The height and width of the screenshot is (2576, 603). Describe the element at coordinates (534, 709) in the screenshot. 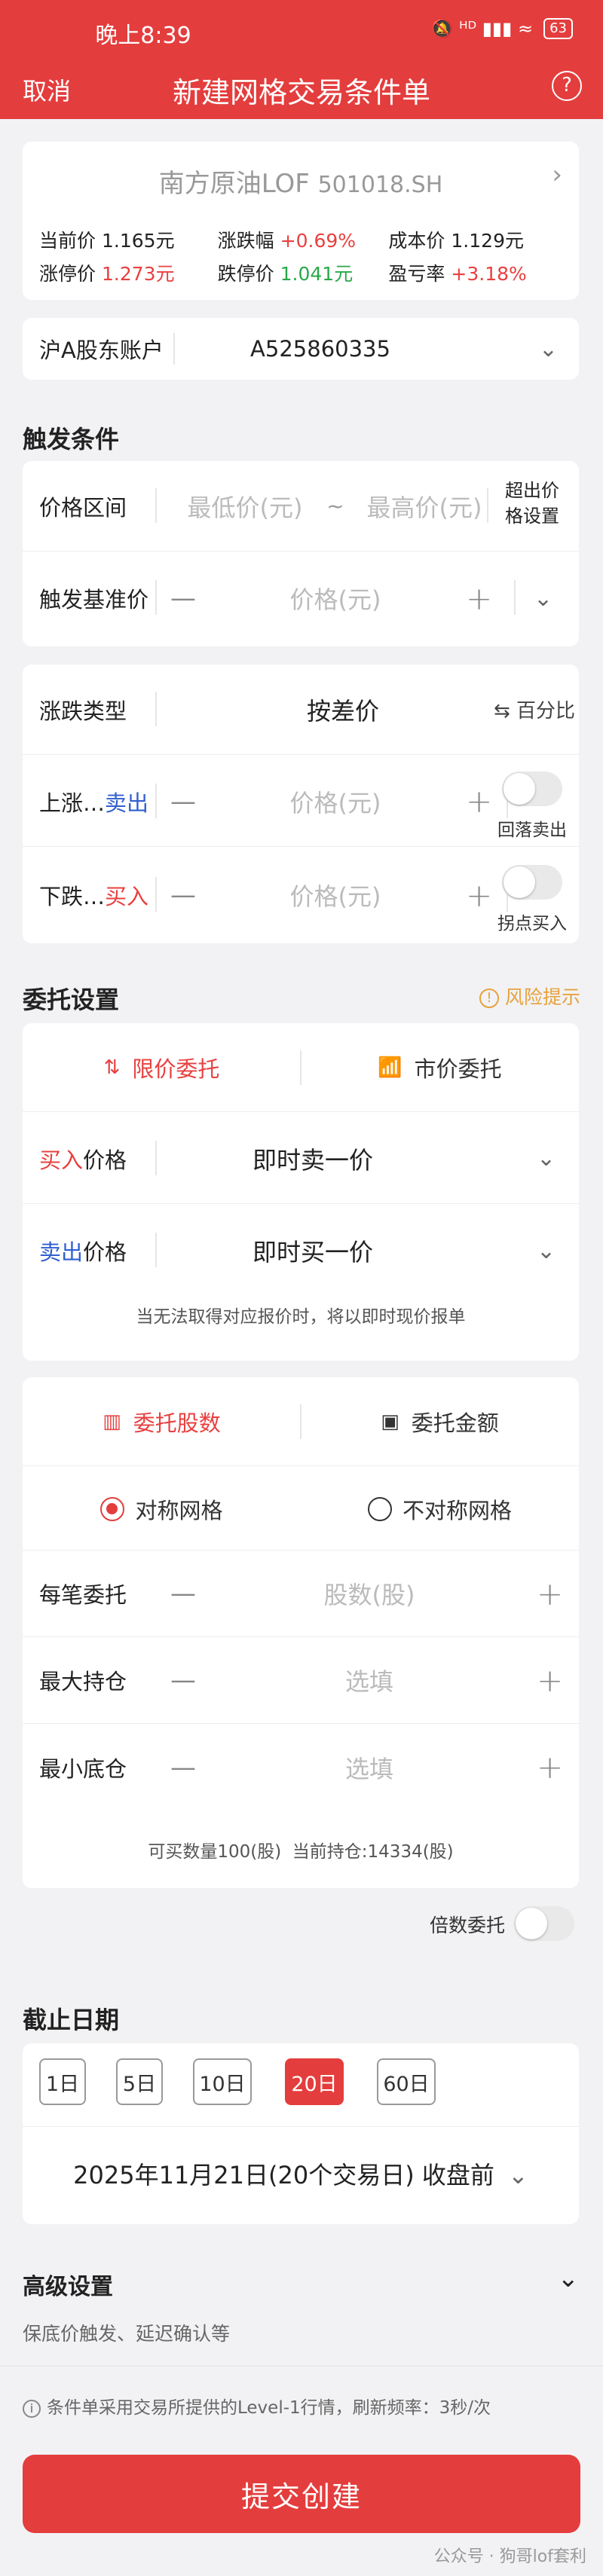

I see `percent-switch-button: ⇆ 百分比` at that location.